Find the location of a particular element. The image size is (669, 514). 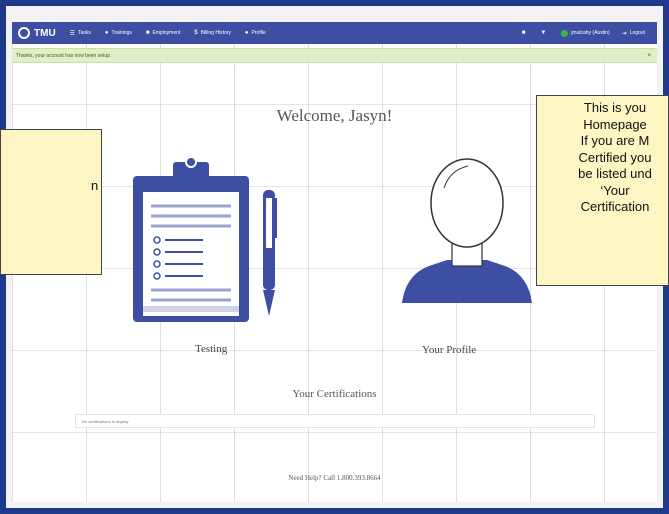

alert-text: Thanks, your account has now been setup. is located at coordinates (64, 55).